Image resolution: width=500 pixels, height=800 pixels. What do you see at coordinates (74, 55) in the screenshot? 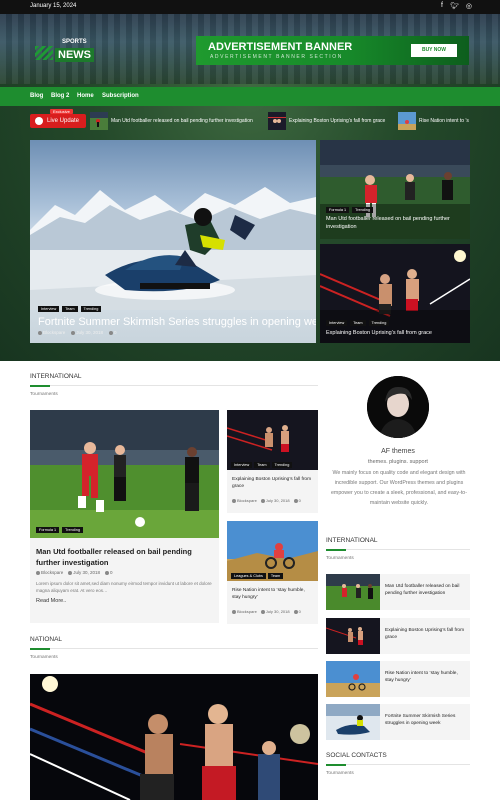
I see `logo-big-text: NEWS` at bounding box center [74, 55].